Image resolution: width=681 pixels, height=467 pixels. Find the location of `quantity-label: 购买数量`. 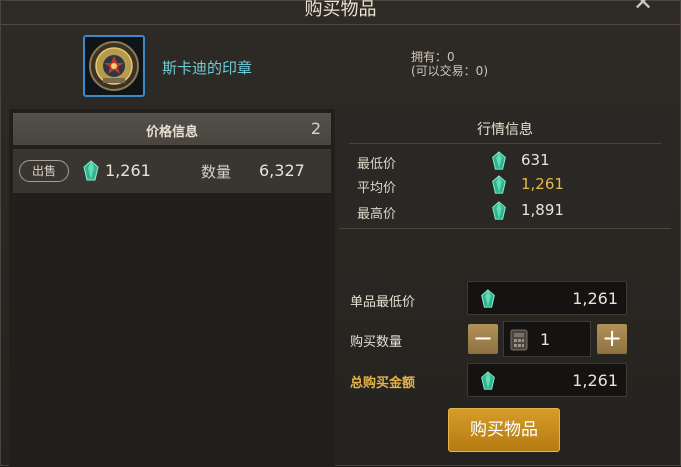

quantity-label: 购买数量 is located at coordinates (376, 342).